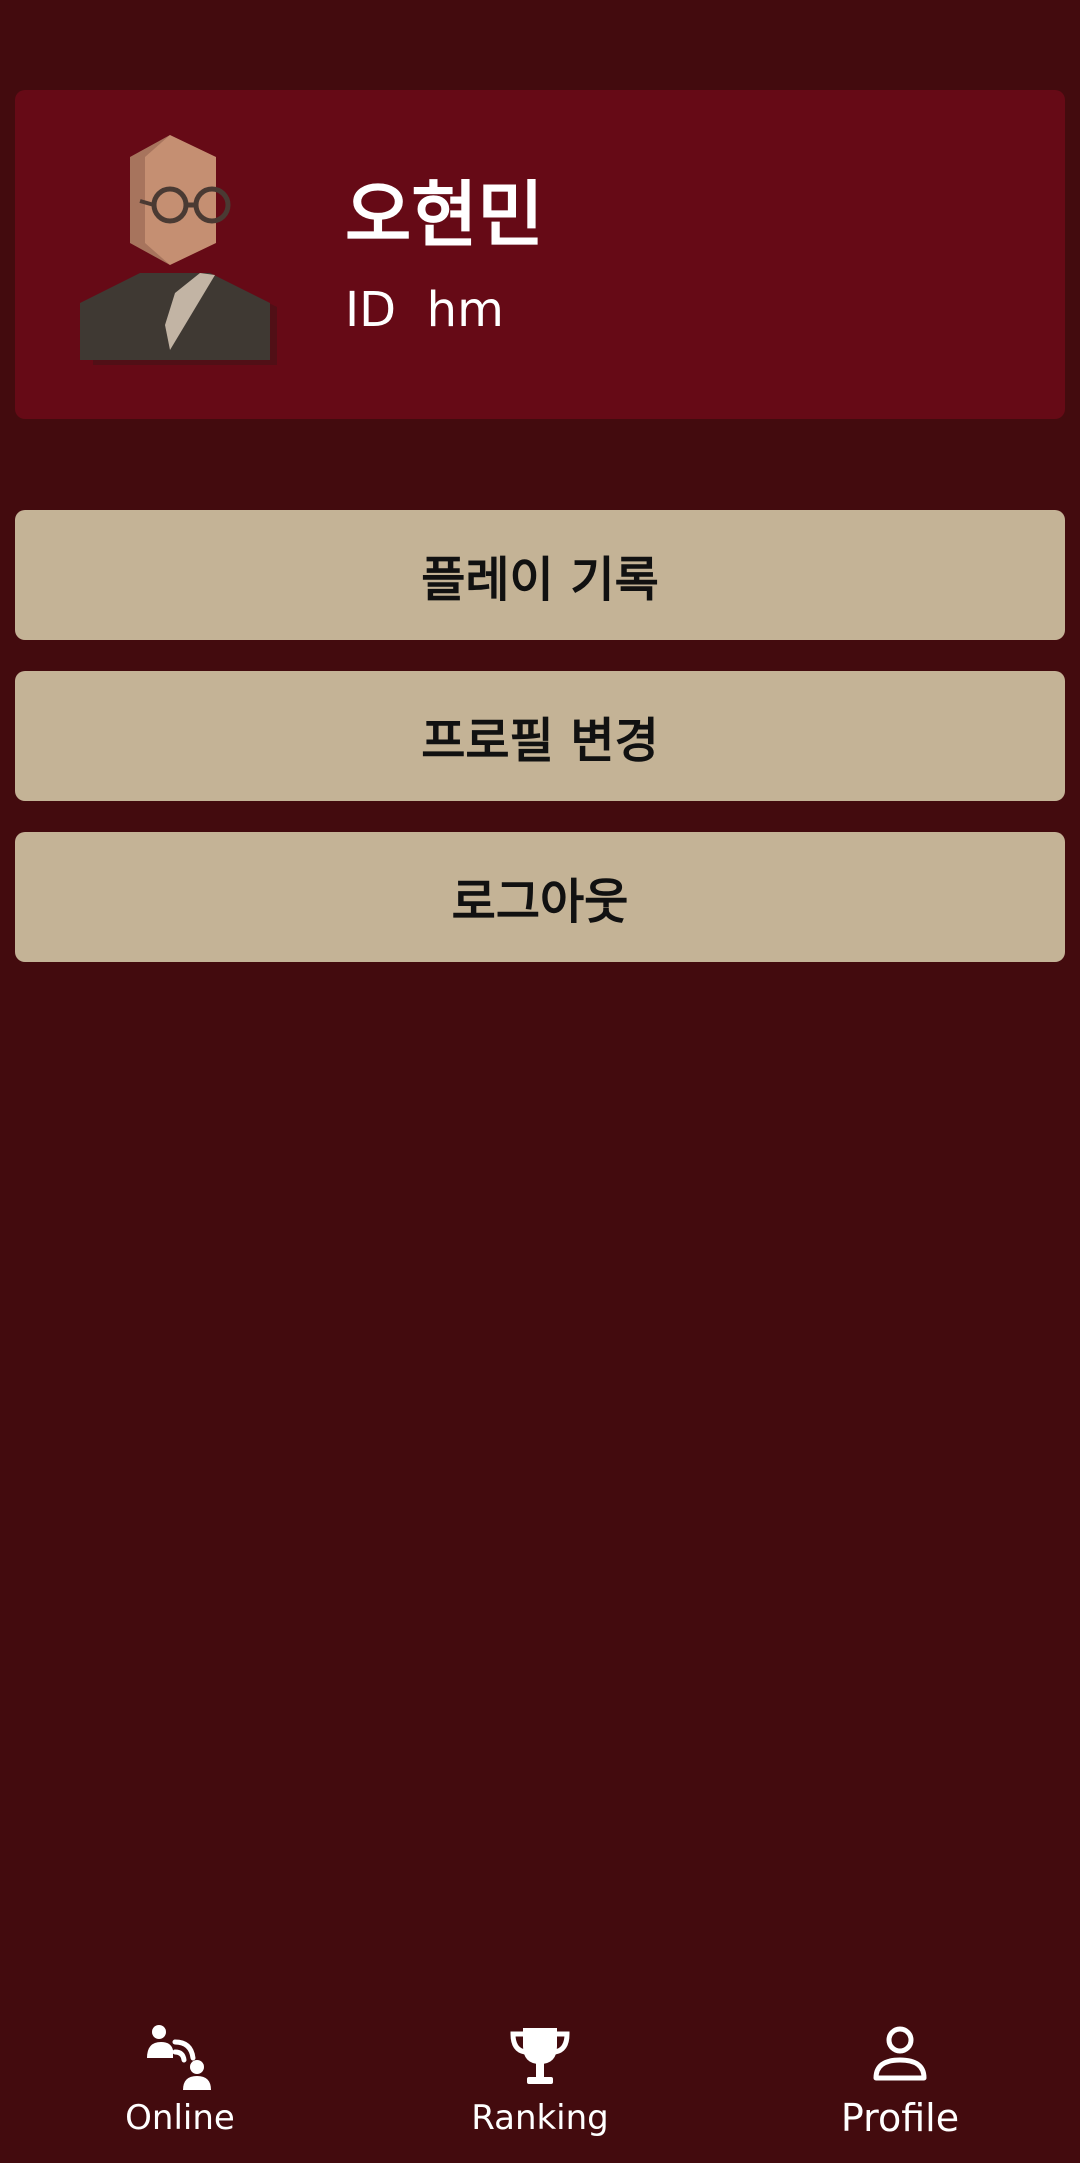 This screenshot has width=1080, height=2163. I want to click on nav-item-online: Online, so click(180, 2081).